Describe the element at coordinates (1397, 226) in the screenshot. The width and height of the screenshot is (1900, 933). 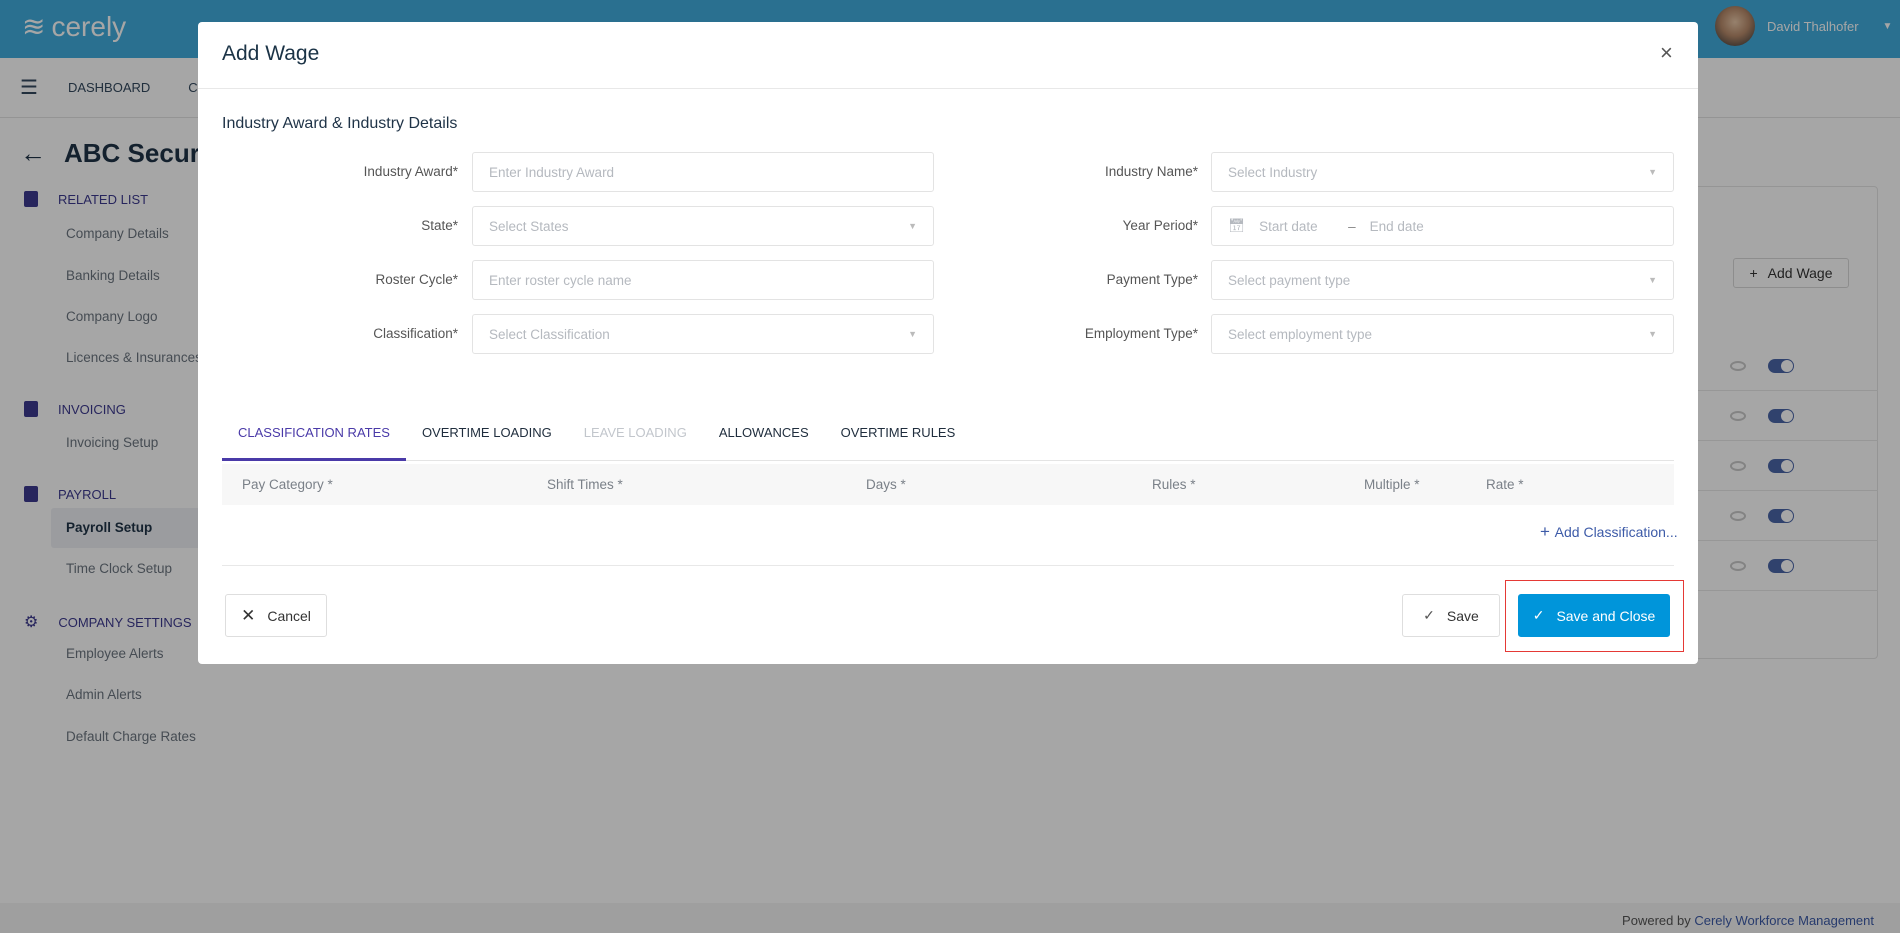
I see `end-date-input: End date` at that location.